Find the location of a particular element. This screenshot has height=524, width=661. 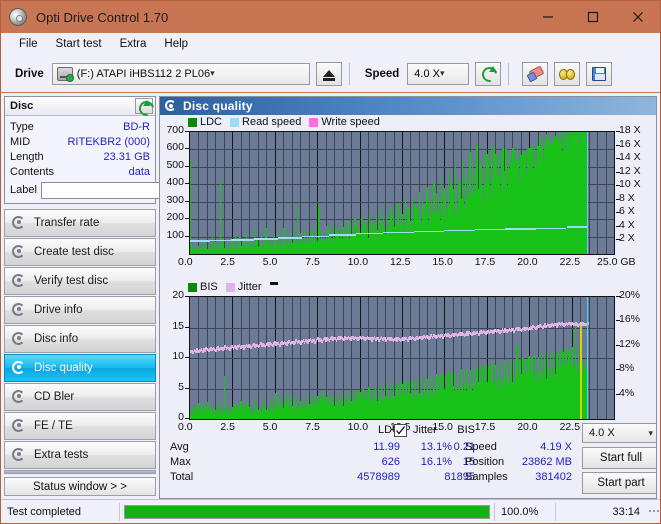

x-axis-tick-label: 12.5 is located at coordinates (400, 262).